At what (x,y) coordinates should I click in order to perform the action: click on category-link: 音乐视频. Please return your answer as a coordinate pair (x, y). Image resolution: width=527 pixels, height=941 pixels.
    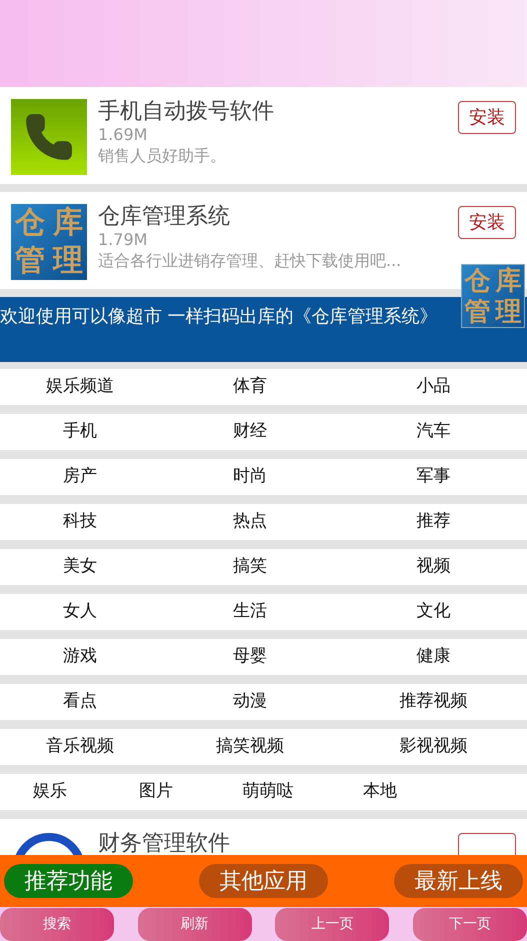
    Looking at the image, I should click on (80, 747).